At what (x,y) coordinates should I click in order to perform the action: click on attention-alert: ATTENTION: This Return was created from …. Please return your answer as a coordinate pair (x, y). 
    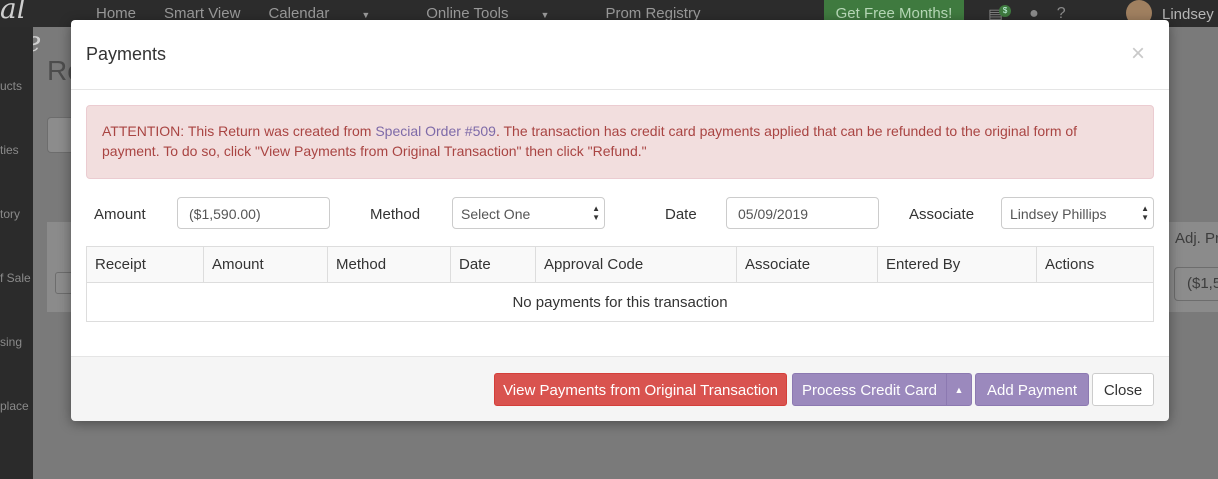
    Looking at the image, I should click on (620, 142).